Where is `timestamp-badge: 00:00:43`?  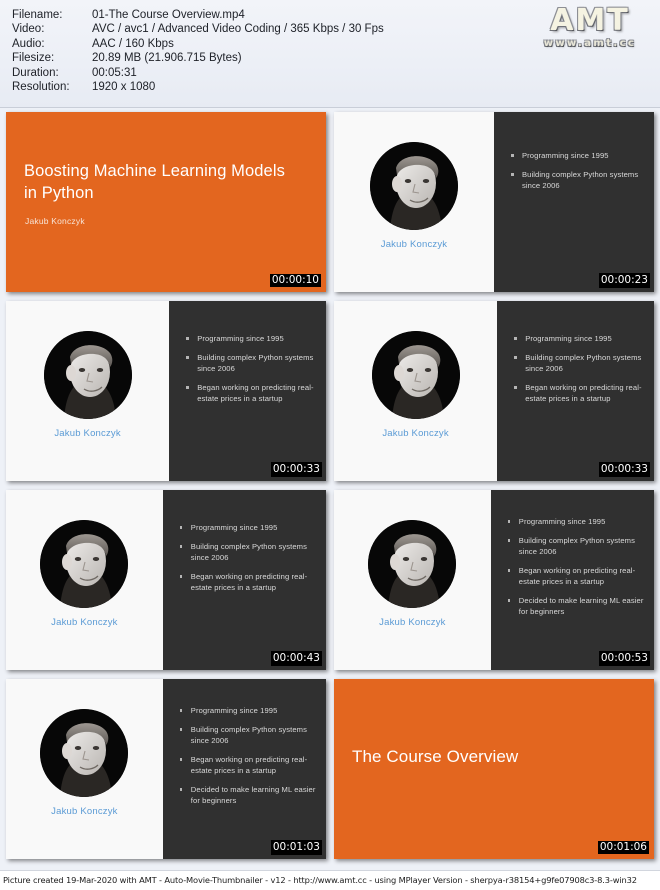
timestamp-badge: 00:00:43 is located at coordinates (296, 658).